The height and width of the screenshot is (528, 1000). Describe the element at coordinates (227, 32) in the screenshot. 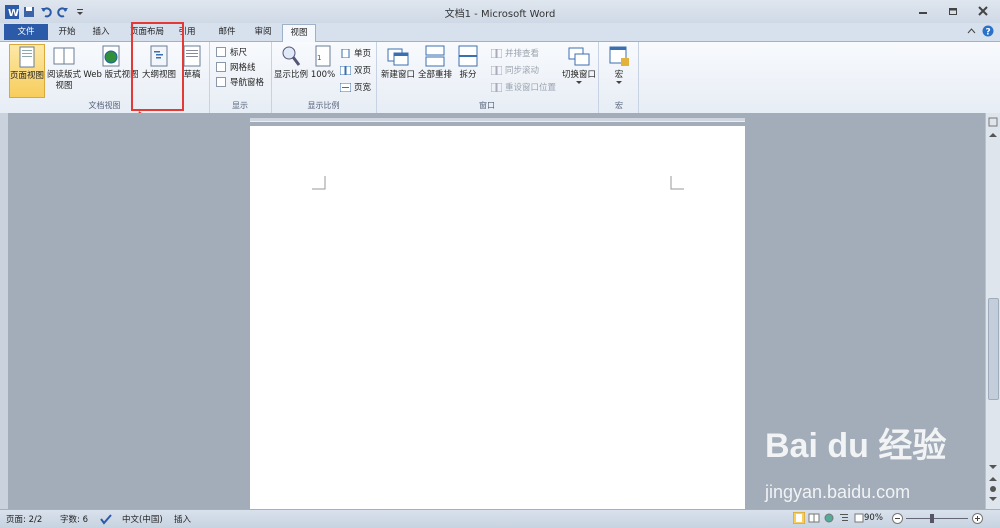

I see `tab-mailings: 邮件` at that location.